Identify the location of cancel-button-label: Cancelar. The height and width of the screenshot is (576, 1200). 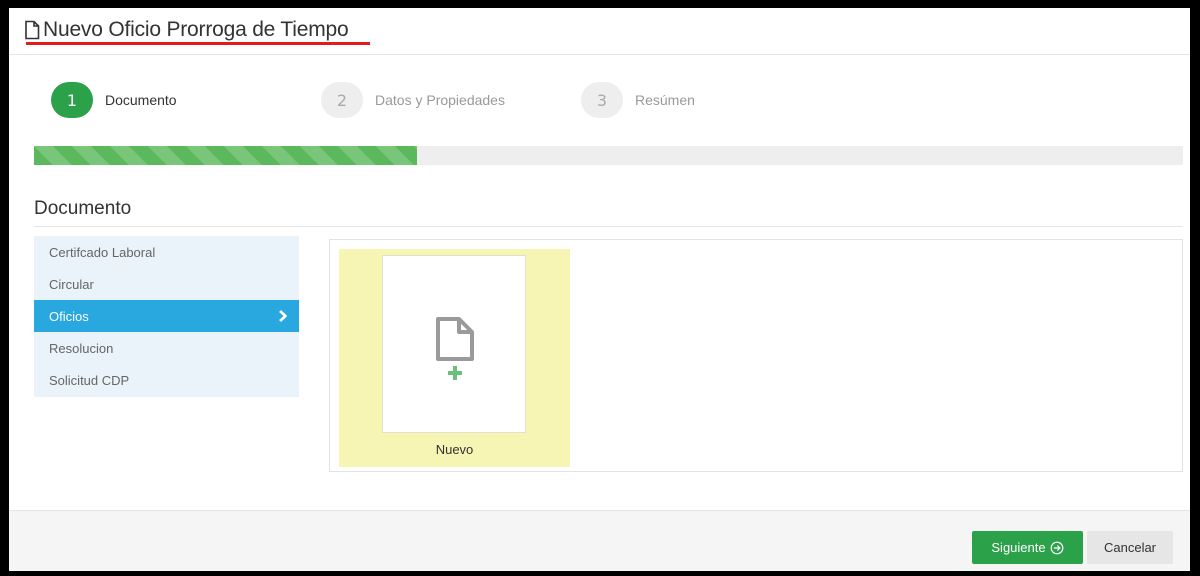
(1130, 547).